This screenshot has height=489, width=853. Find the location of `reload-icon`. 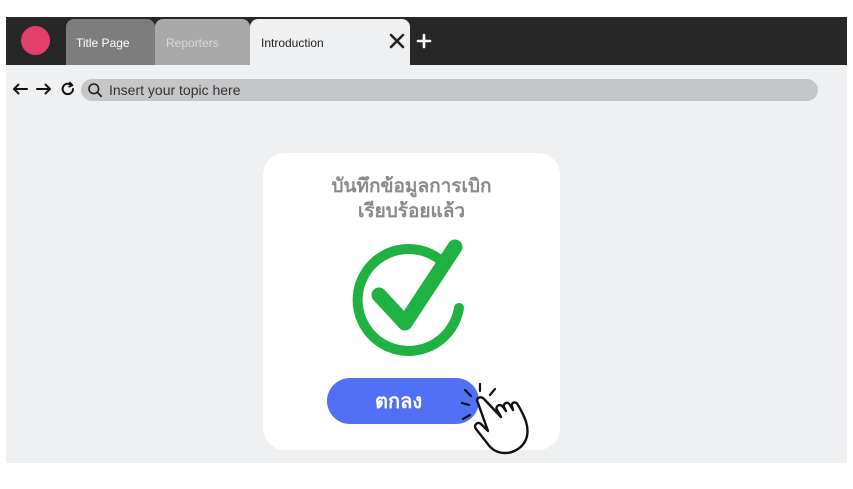

reload-icon is located at coordinates (68, 89).